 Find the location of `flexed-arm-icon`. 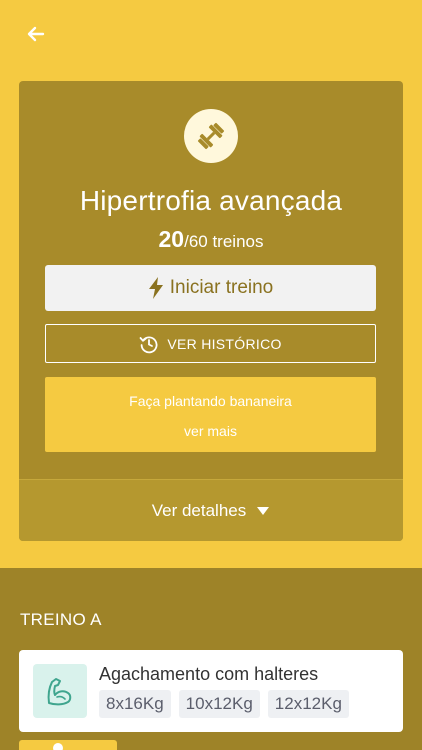

flexed-arm-icon is located at coordinates (59, 692).